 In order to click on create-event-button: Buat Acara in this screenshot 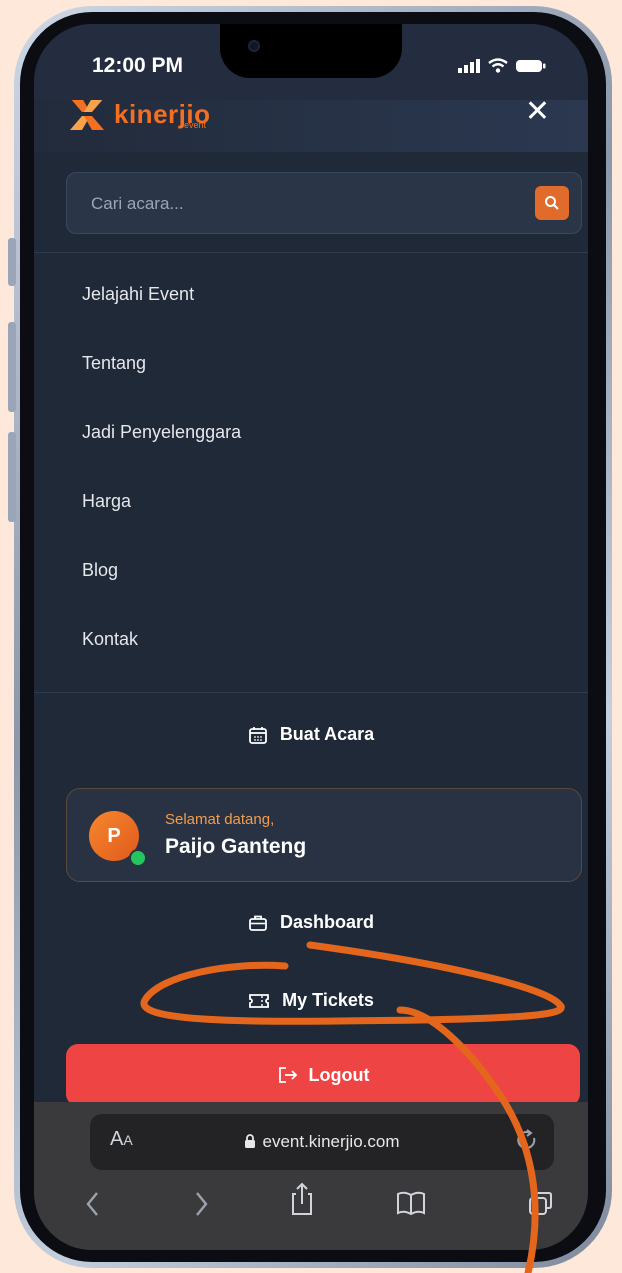, I will do `click(311, 734)`.